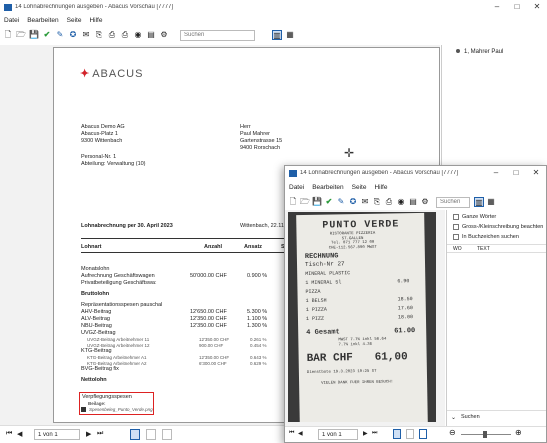  Describe the element at coordinates (486, 237) in the screenshot. I see `option-bookmarks: In Buchzeichen suchen` at that location.